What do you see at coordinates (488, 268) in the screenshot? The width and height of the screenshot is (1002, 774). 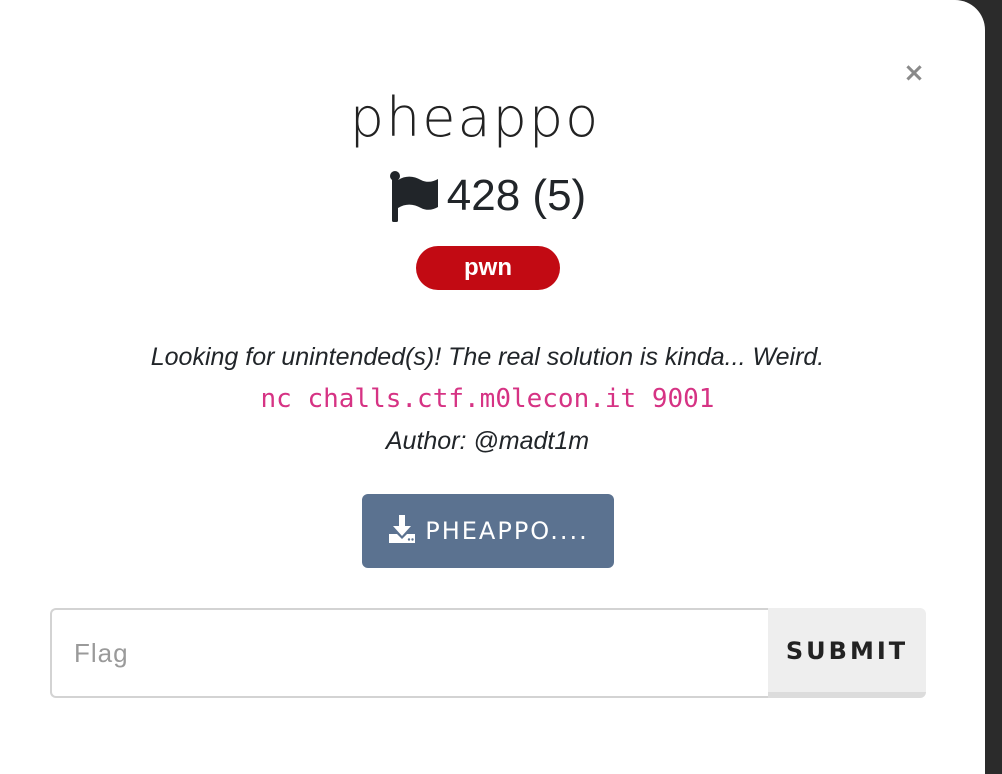 I see `category-badge: pwn` at bounding box center [488, 268].